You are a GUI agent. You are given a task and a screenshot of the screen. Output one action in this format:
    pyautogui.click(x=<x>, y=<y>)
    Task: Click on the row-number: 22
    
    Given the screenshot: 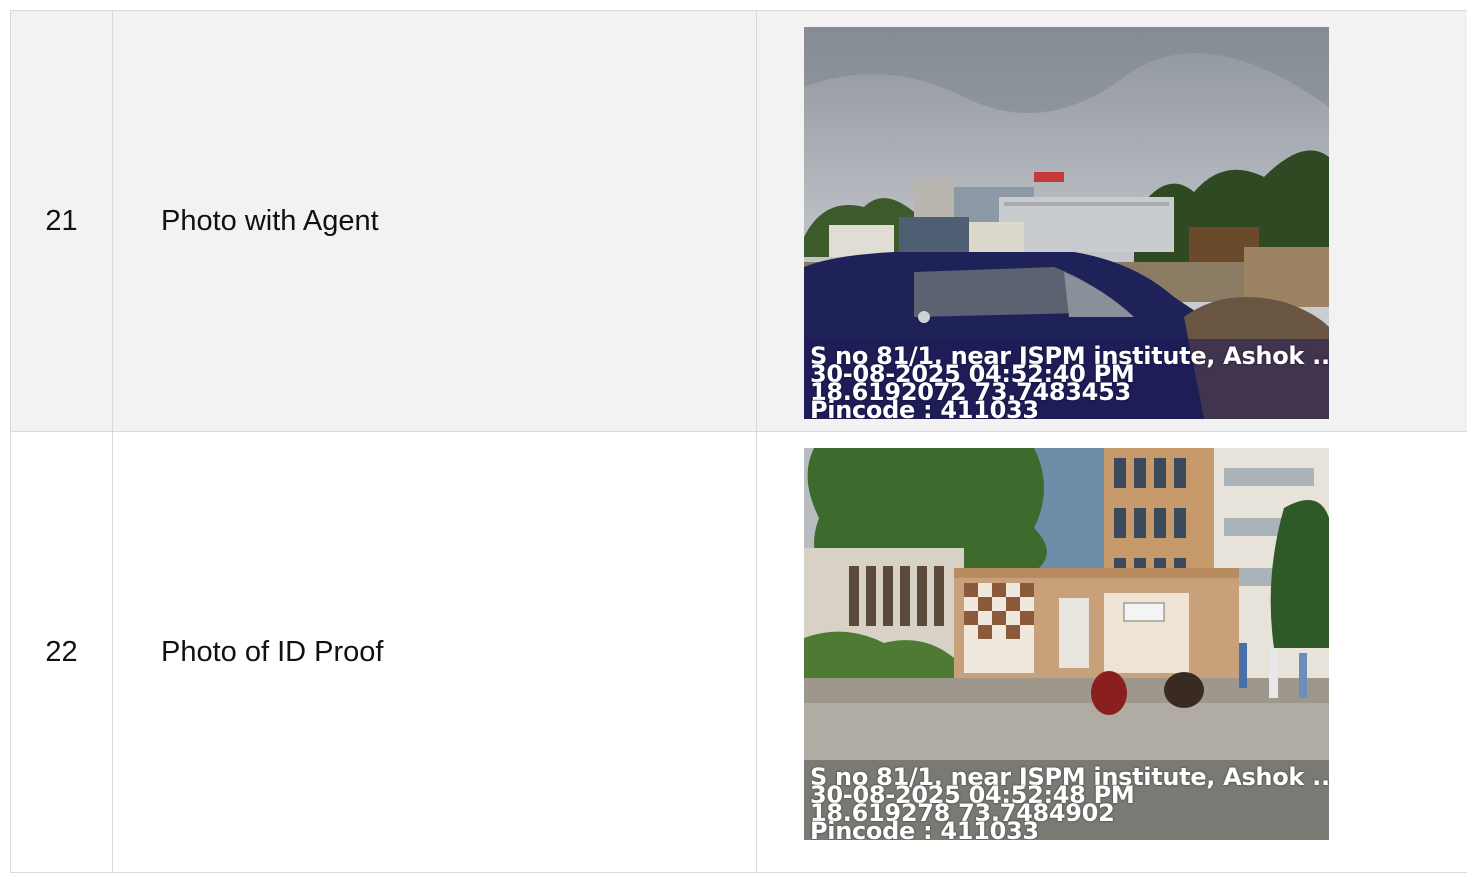 What is the action you would take?
    pyautogui.click(x=61, y=652)
    